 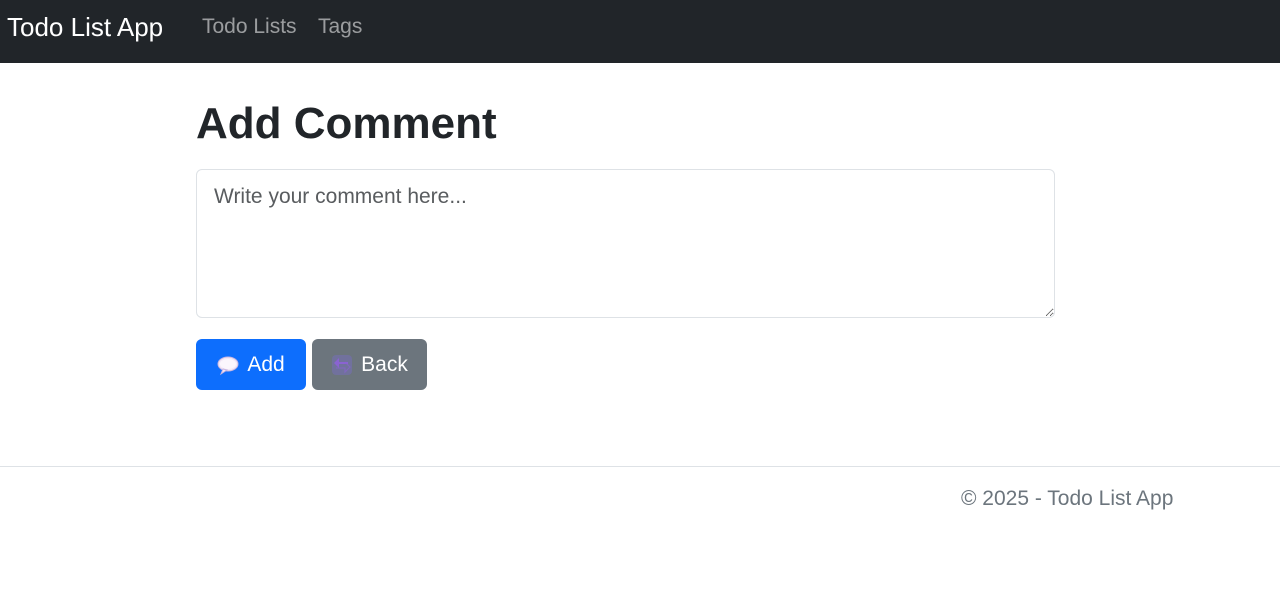 I want to click on nav-link-tags: Tags, so click(x=340, y=27).